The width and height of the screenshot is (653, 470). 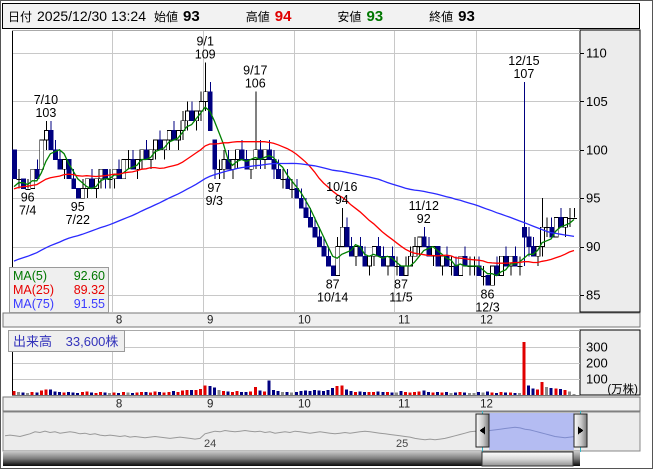 What do you see at coordinates (78, 220) in the screenshot?
I see `annotation-date: 7/22` at bounding box center [78, 220].